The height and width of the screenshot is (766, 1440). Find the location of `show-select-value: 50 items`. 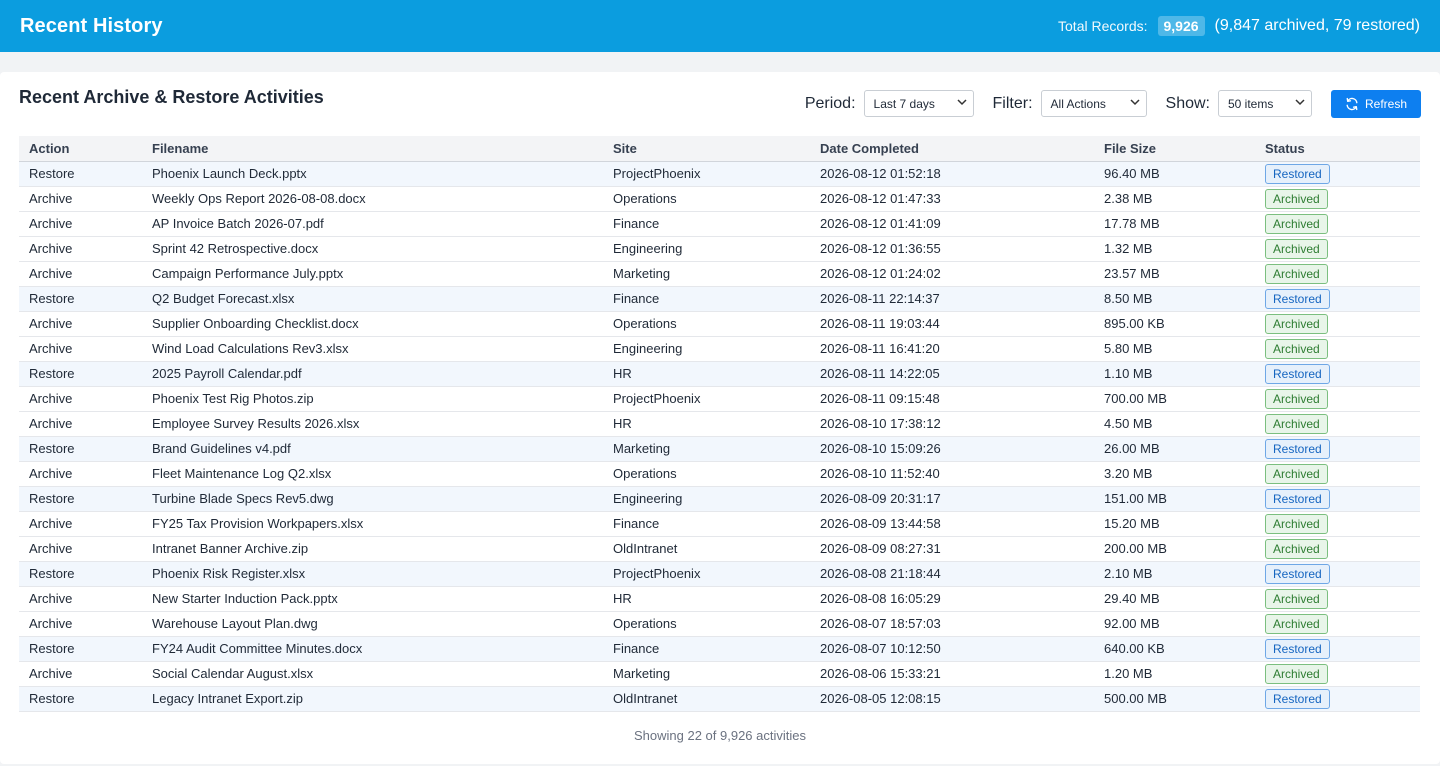

show-select-value: 50 items is located at coordinates (1251, 103).